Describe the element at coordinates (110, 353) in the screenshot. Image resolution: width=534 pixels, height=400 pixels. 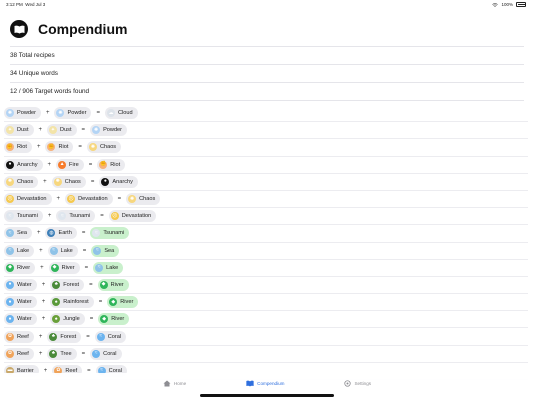
I see `word-chip-label: Coral` at that location.